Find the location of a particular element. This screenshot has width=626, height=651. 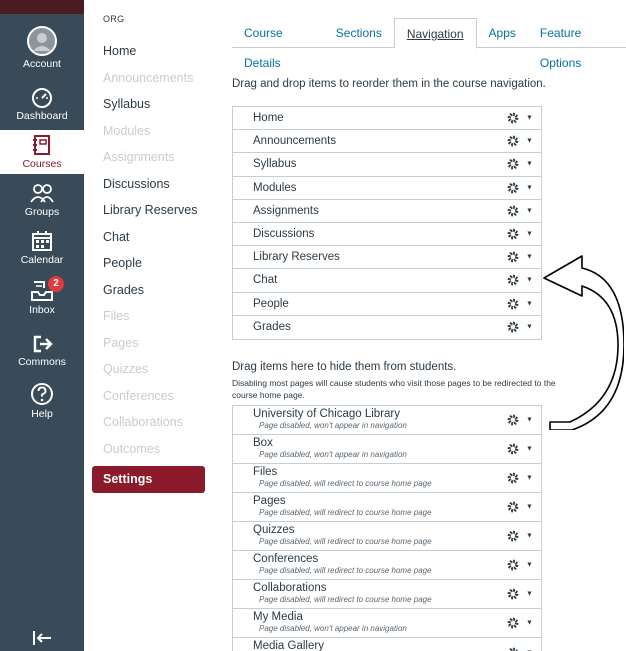

global-nav-help: Help is located at coordinates (42, 401).